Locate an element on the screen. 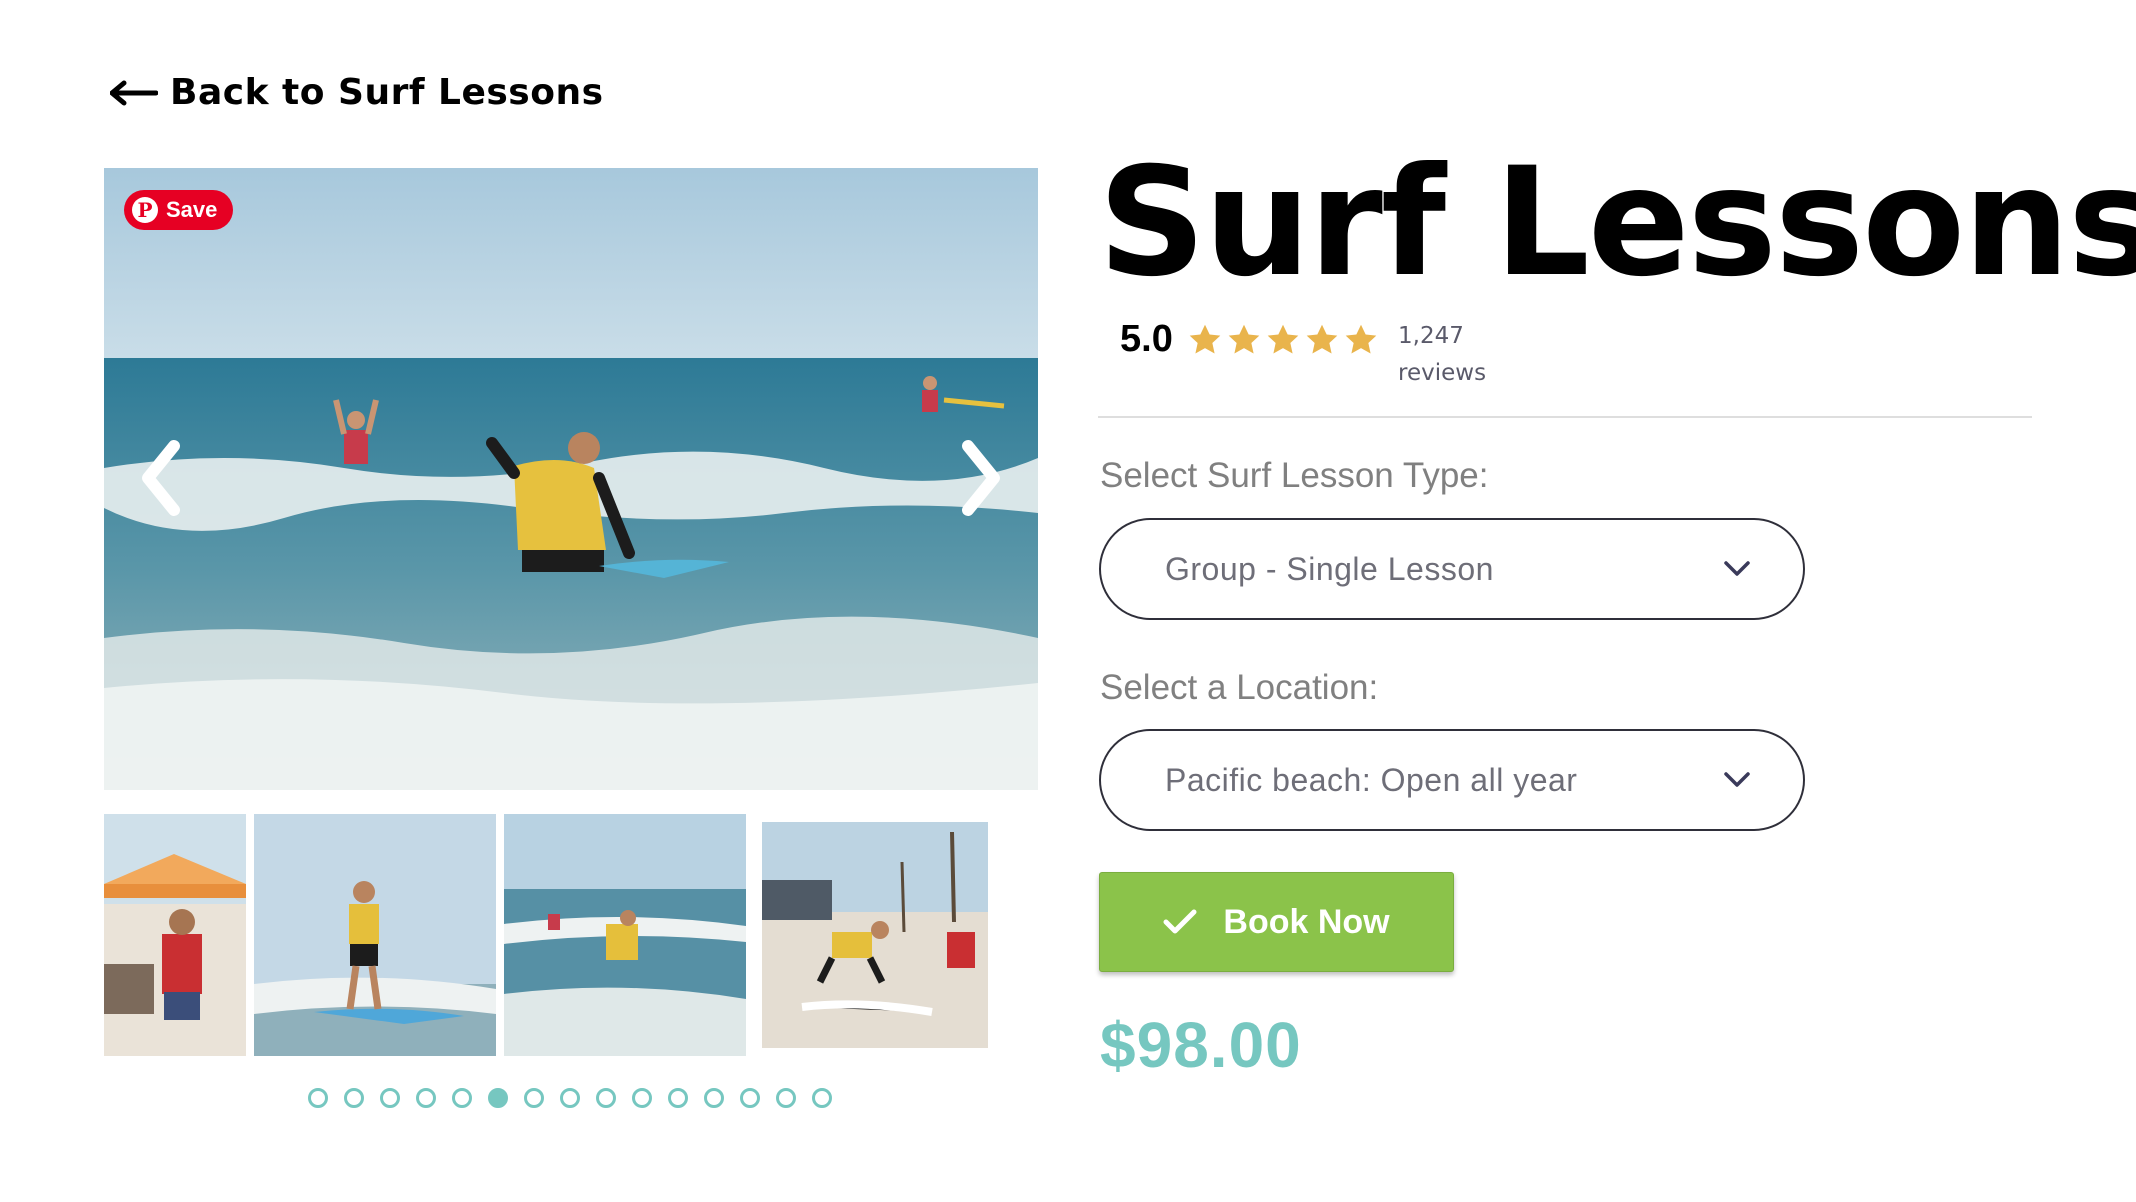 Image resolution: width=2136 pixels, height=1202 pixels. price: $98.00 is located at coordinates (1201, 1045).